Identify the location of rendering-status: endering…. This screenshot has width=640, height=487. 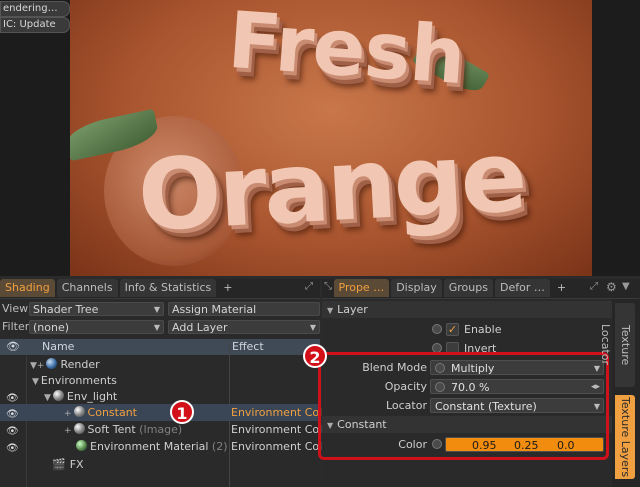
(35, 9).